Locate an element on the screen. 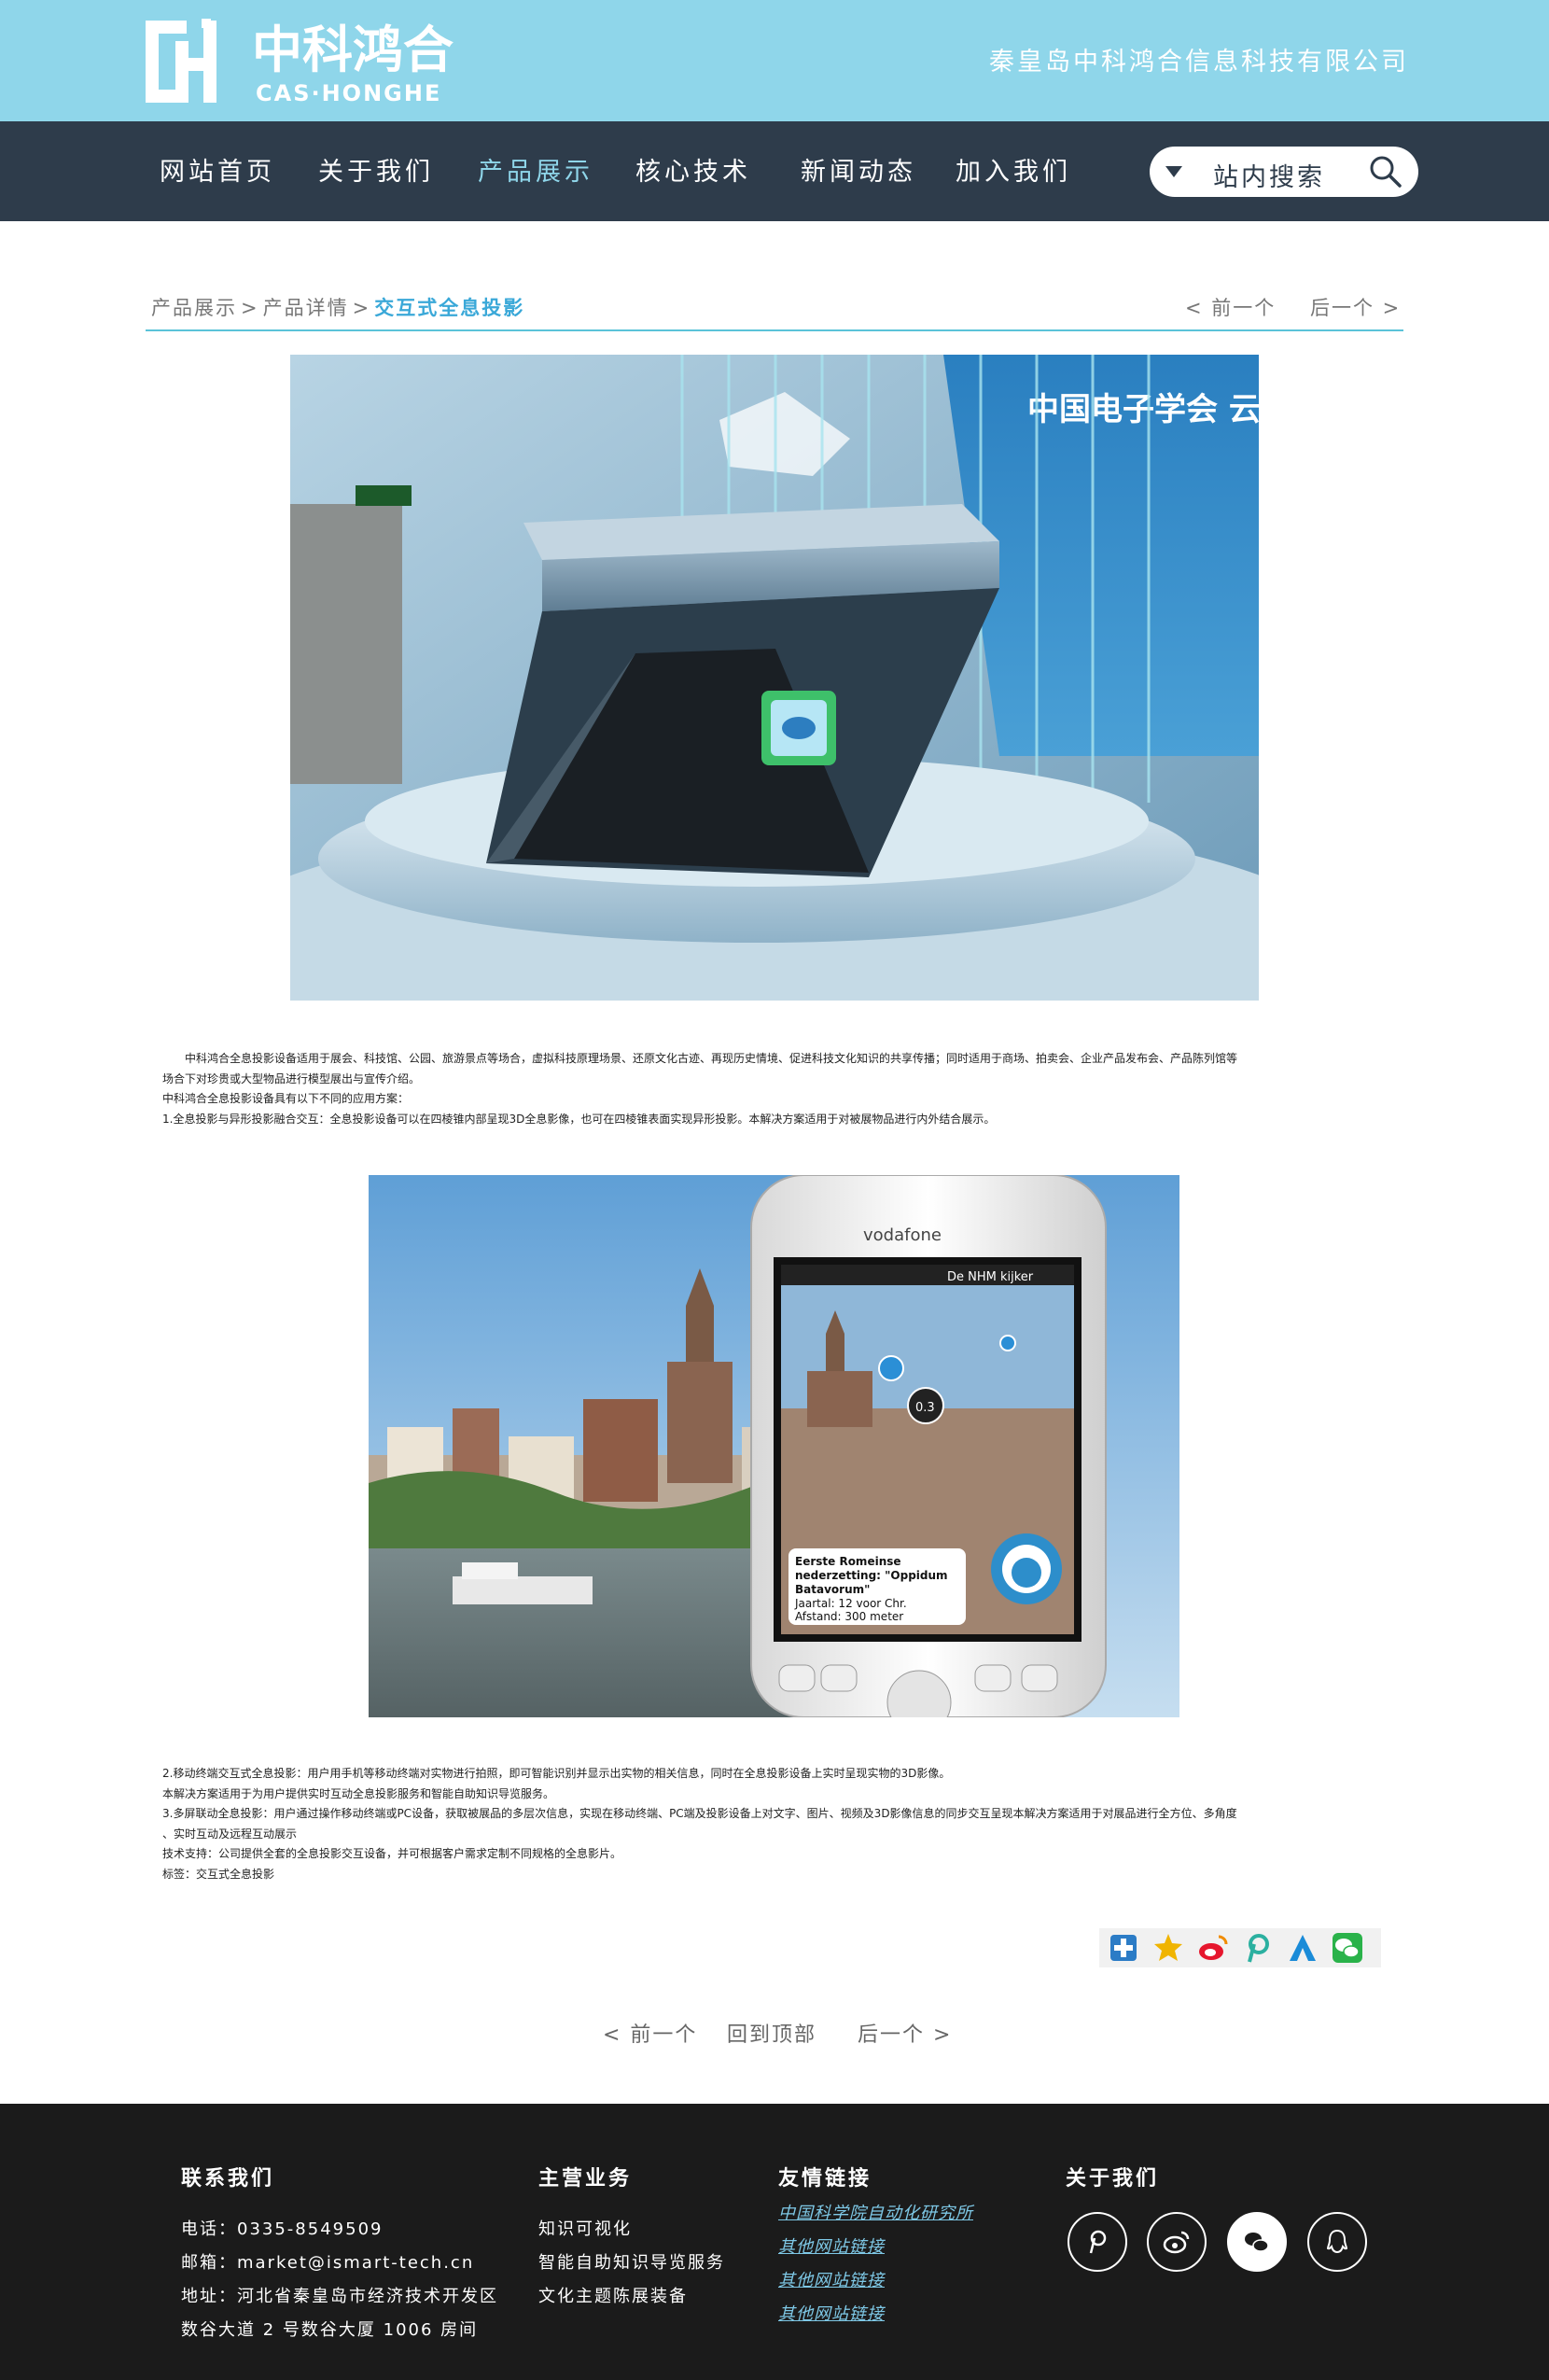  paragraph-line: 中科鸿合全息投影设备具有以下不同的应用方案： is located at coordinates (286, 1098).